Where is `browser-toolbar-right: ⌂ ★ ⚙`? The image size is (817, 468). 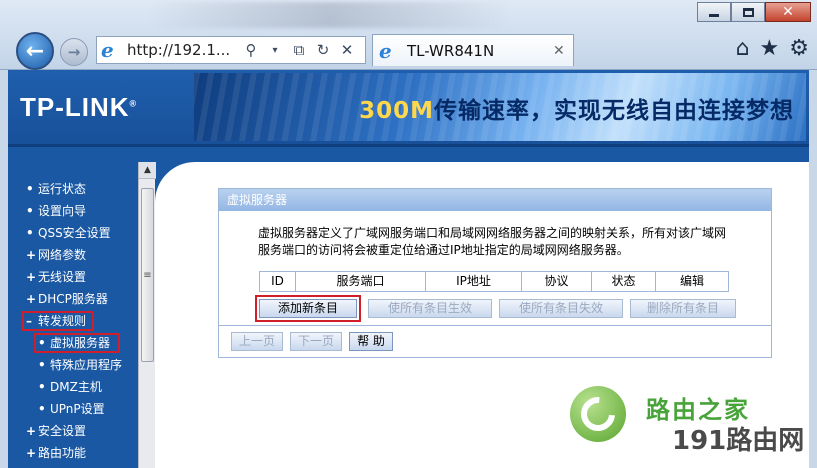
browser-toolbar-right: ⌂ ★ ⚙ is located at coordinates (772, 48).